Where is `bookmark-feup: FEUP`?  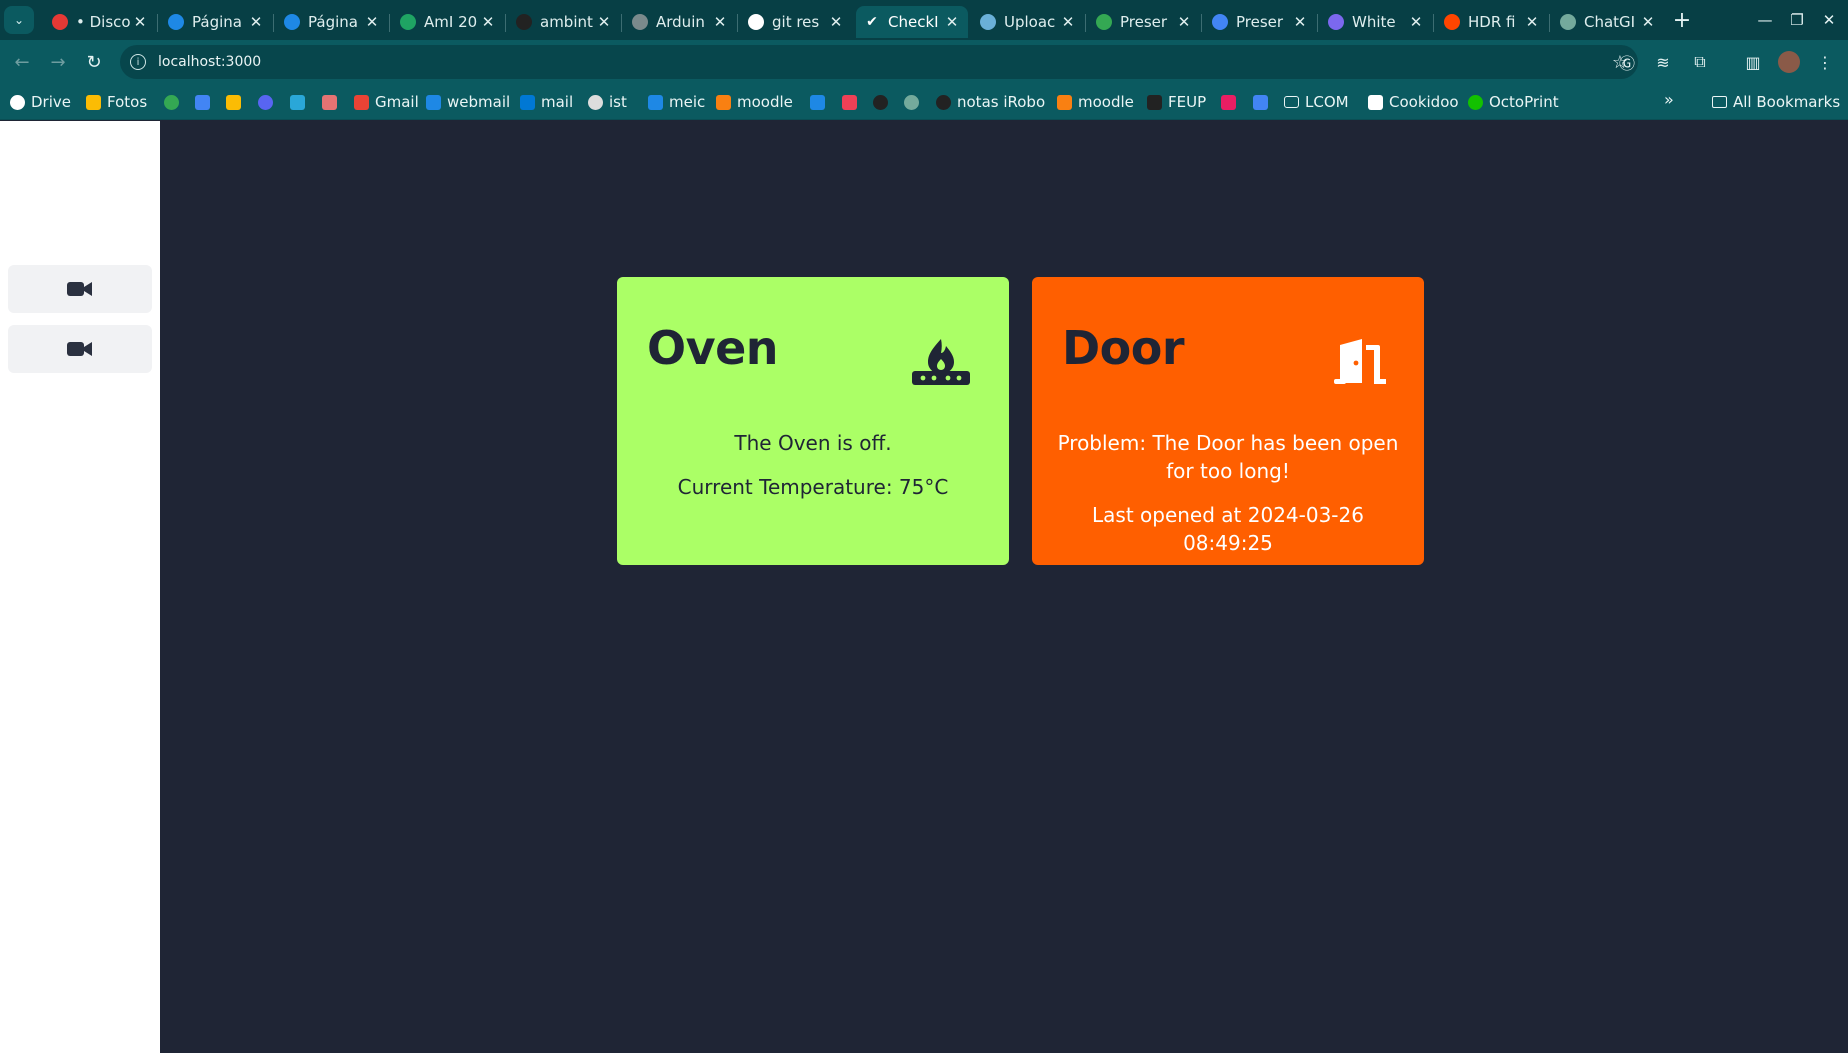
bookmark-feup: FEUP is located at coordinates (1176, 102).